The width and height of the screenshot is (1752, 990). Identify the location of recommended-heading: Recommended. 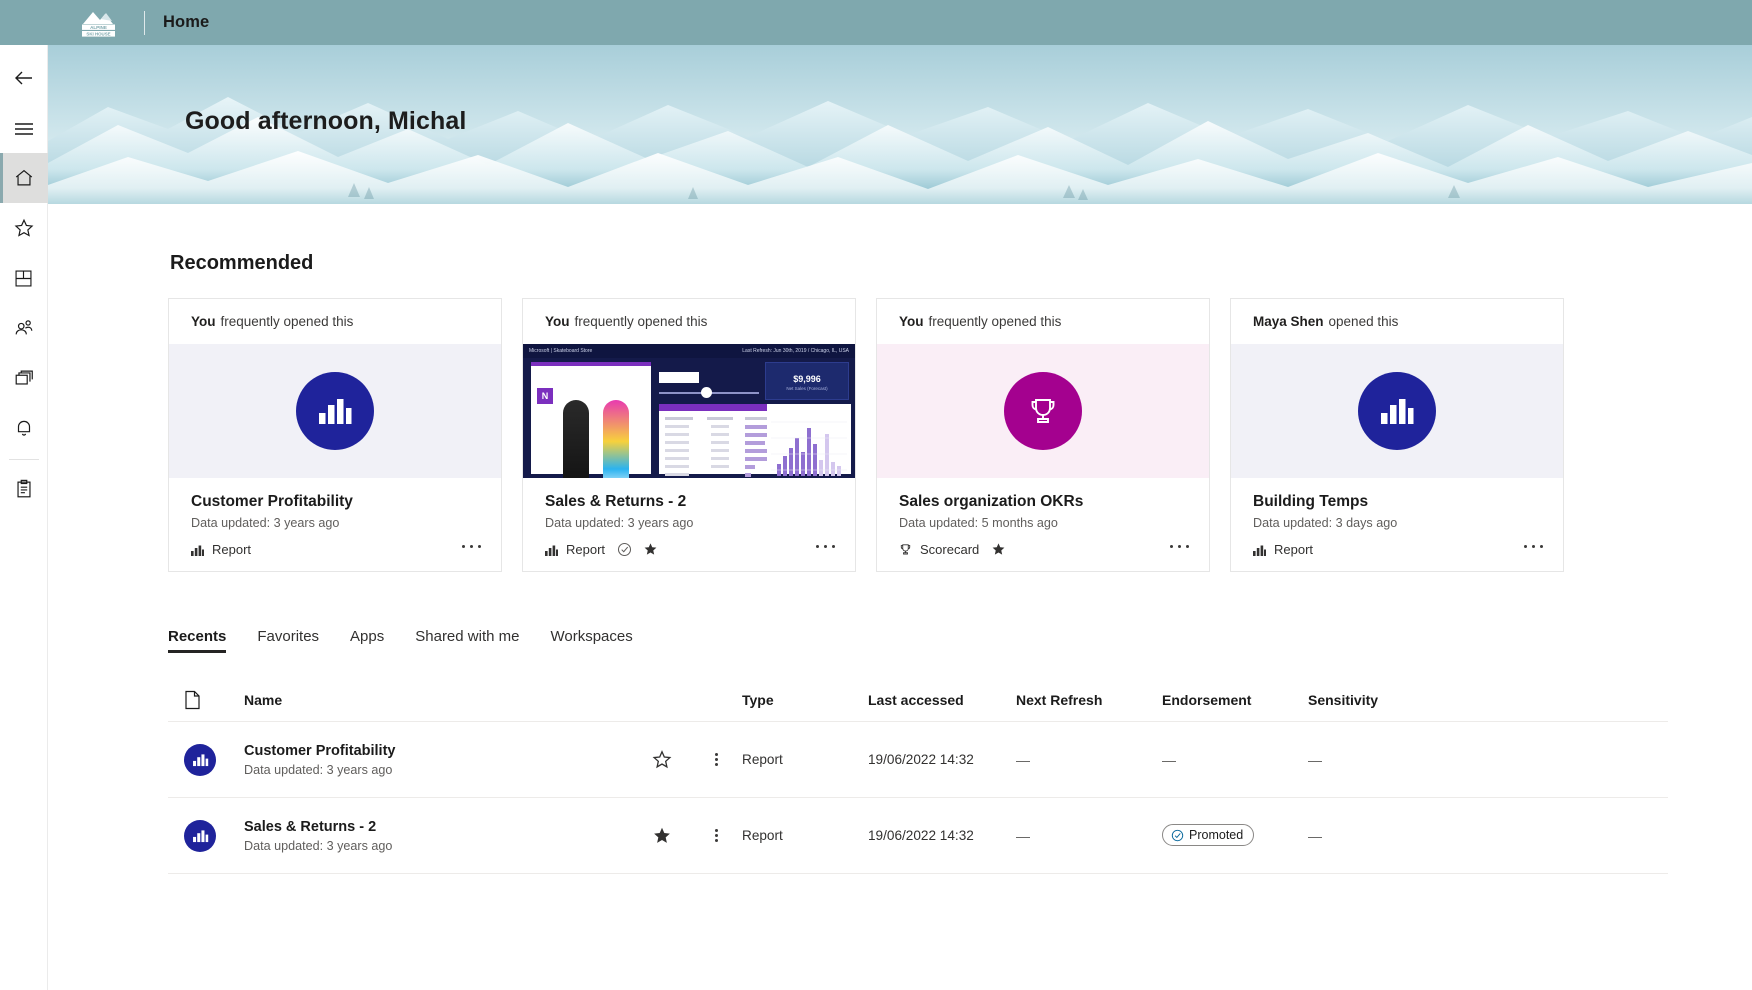
(242, 263).